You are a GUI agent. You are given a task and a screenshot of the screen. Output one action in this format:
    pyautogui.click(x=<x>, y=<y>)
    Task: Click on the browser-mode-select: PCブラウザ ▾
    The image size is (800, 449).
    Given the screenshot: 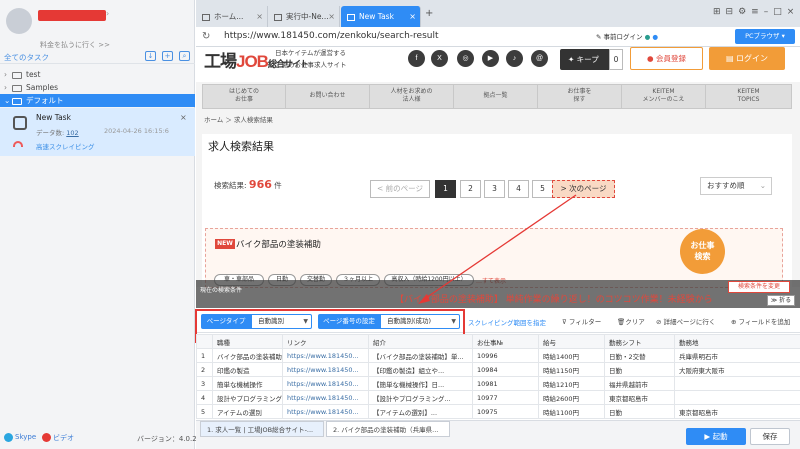 What is the action you would take?
    pyautogui.click(x=765, y=36)
    